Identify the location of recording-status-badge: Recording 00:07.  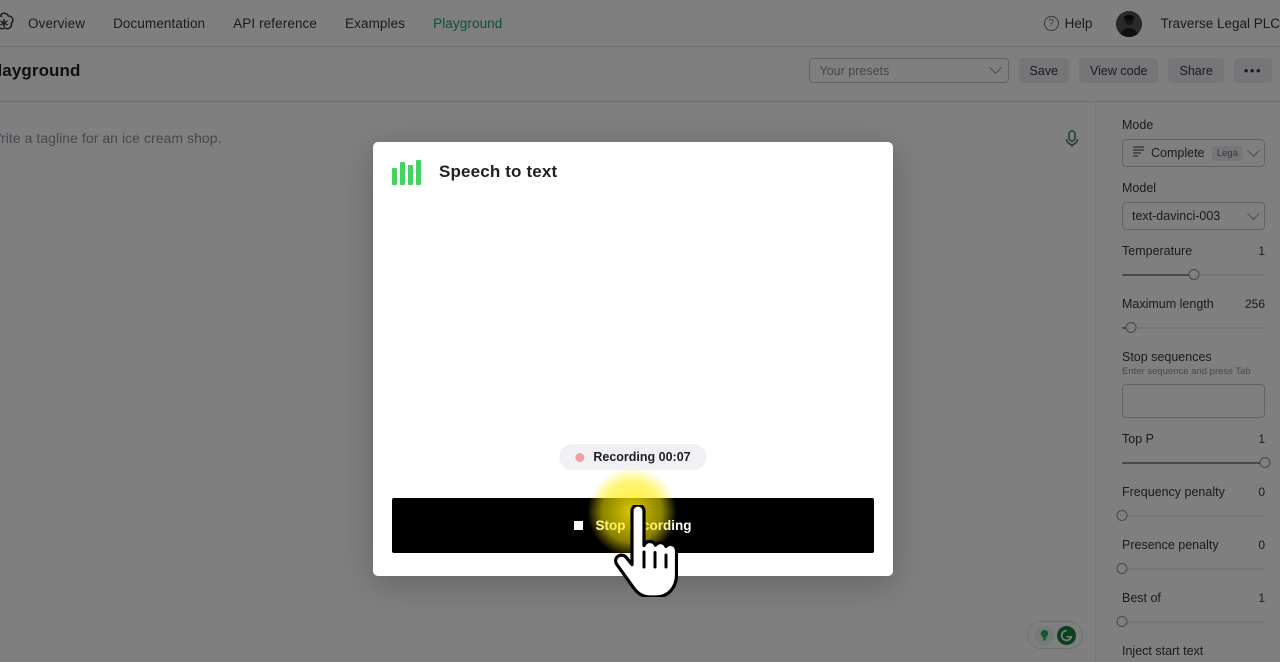
(633, 457).